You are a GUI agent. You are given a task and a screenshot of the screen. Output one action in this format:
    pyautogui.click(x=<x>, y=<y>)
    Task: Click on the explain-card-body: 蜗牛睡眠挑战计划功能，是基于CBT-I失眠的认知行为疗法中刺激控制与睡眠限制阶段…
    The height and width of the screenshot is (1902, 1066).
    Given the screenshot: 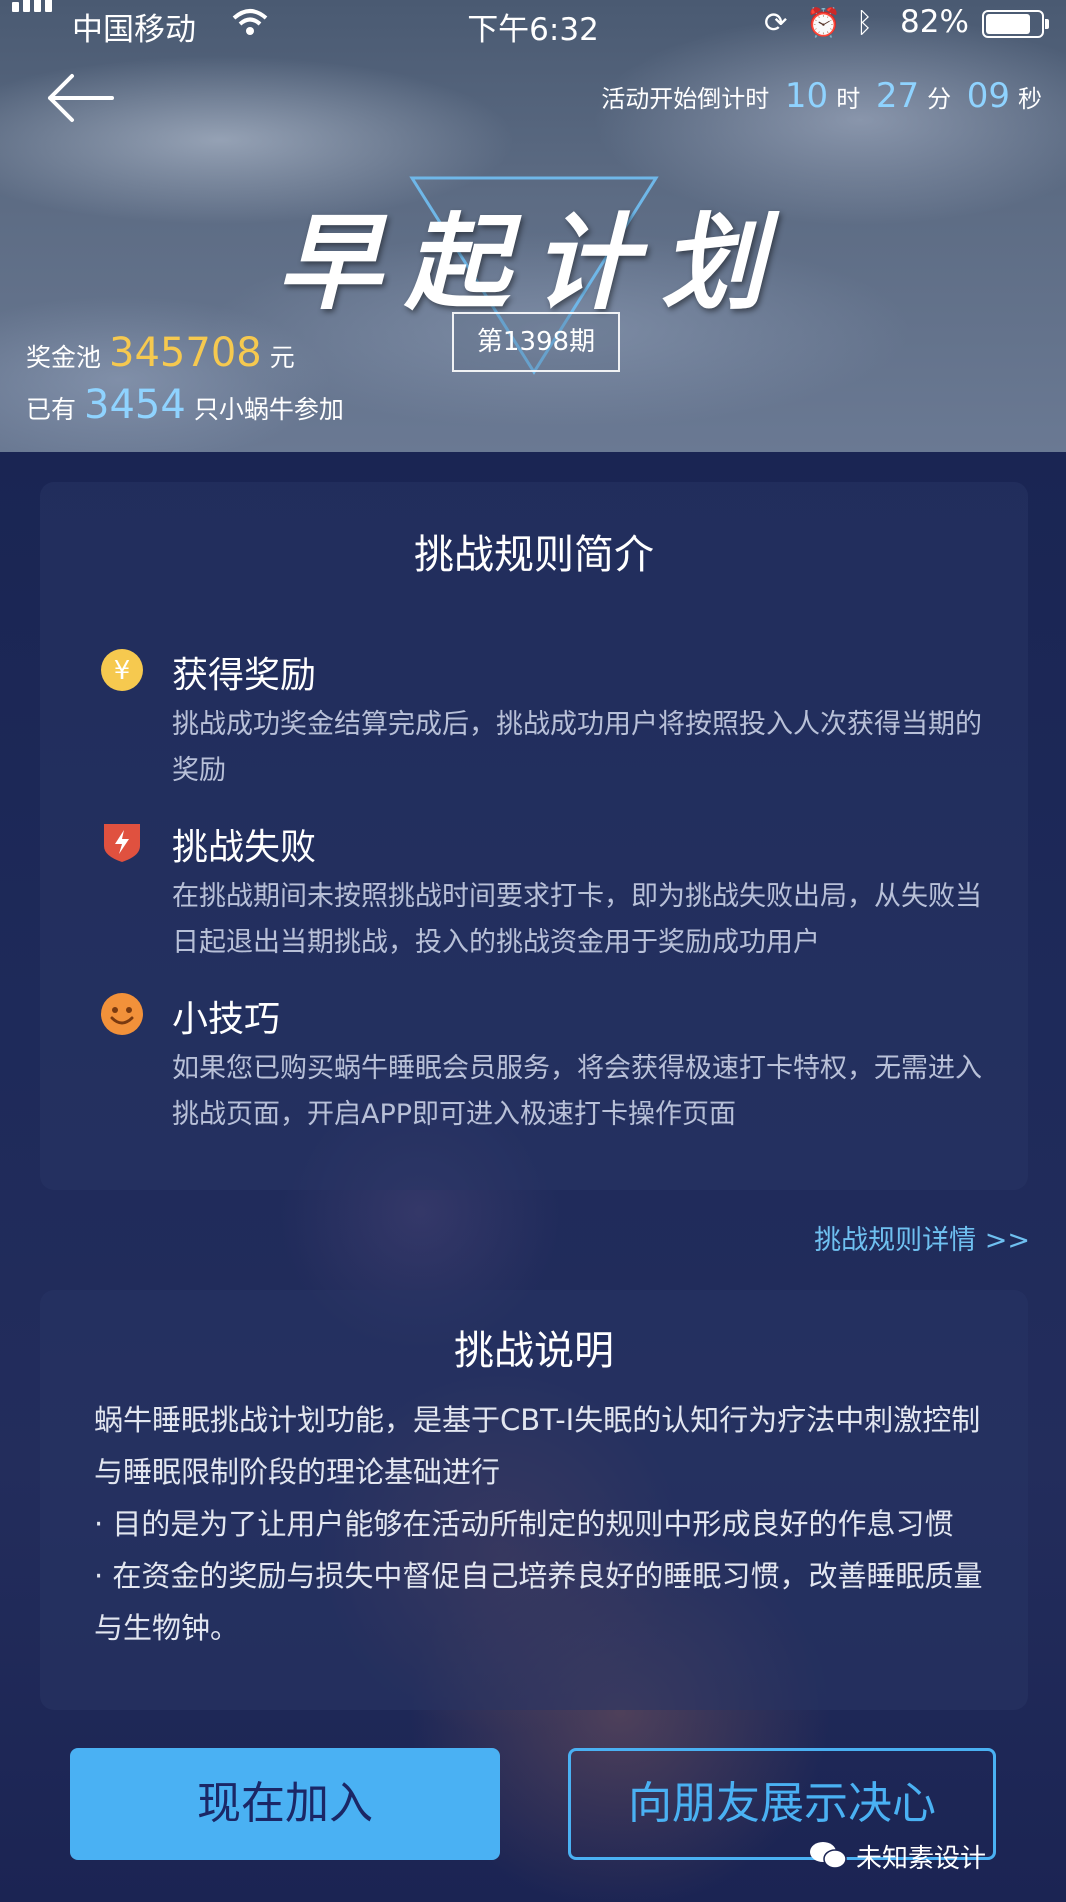 What is the action you would take?
    pyautogui.click(x=544, y=1524)
    